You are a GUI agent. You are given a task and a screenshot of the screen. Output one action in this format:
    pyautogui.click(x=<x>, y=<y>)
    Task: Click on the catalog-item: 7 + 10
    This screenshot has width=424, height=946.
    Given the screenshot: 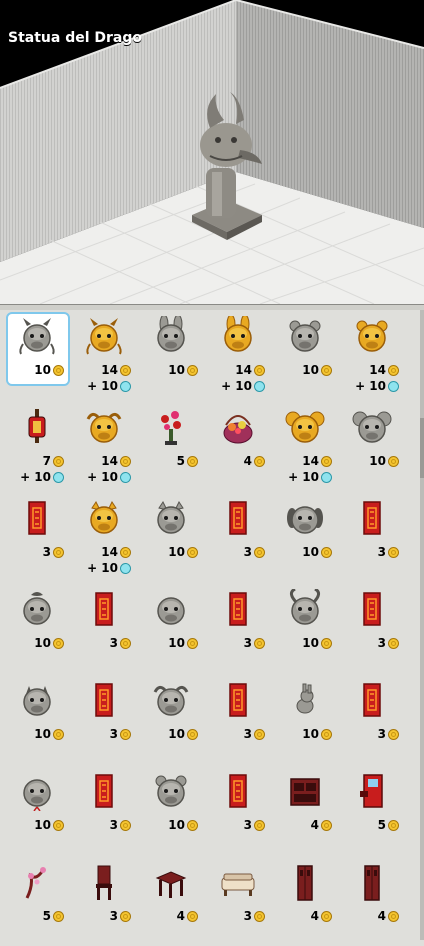 What is the action you would take?
    pyautogui.click(x=37, y=447)
    